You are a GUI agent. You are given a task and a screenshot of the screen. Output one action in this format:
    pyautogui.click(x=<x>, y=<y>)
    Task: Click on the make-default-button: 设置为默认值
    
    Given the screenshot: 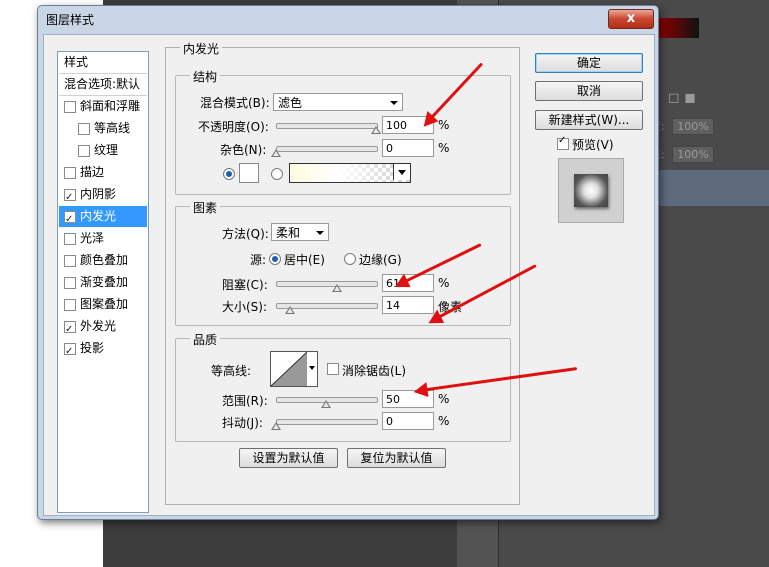 What is the action you would take?
    pyautogui.click(x=288, y=458)
    